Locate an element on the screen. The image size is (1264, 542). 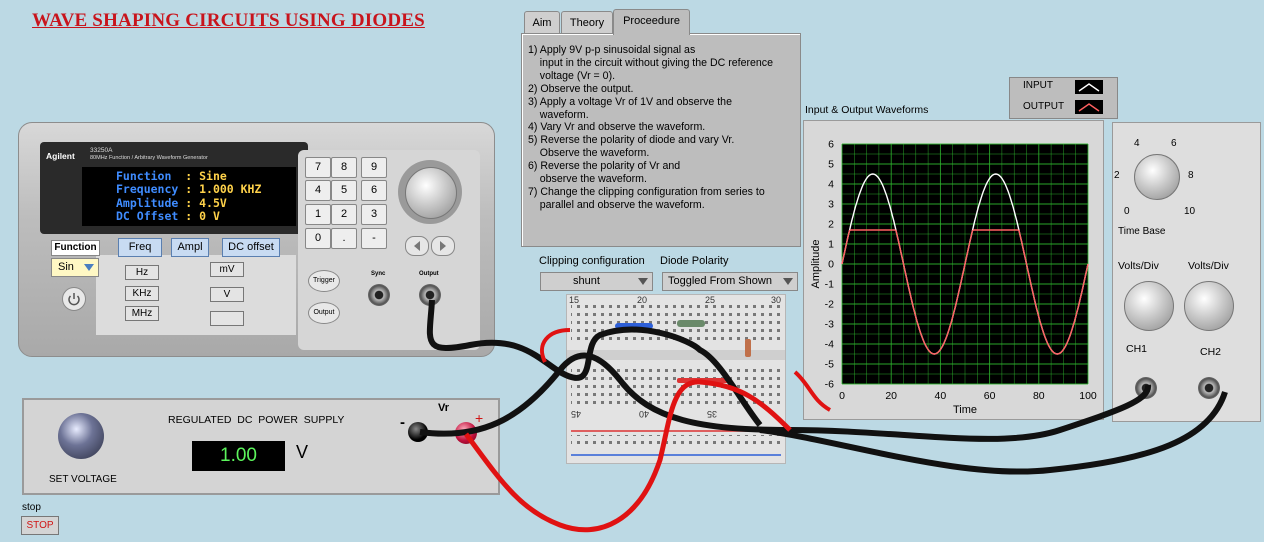
diode-polarity-label: Diode Polarity is located at coordinates (694, 261).